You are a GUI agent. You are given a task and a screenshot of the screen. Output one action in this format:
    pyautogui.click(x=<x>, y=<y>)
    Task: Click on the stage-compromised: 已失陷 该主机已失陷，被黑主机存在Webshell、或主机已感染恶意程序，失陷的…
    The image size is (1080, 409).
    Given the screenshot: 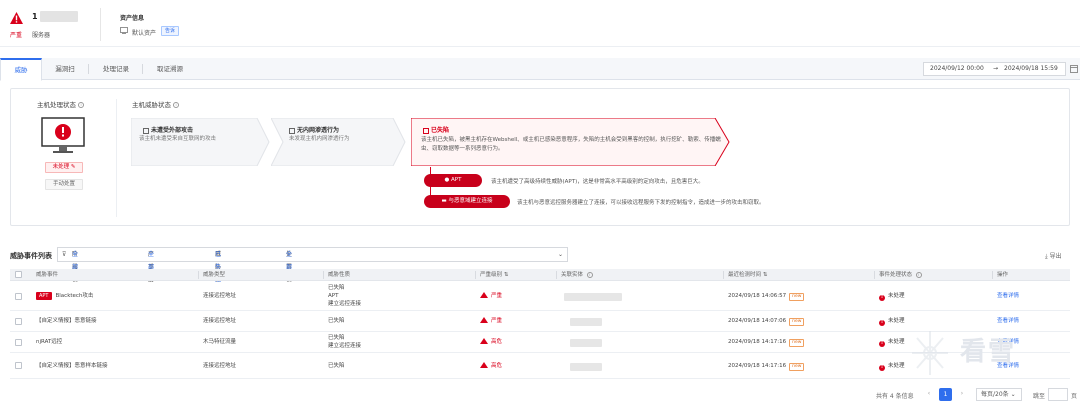 What is the action you would take?
    pyautogui.click(x=571, y=142)
    